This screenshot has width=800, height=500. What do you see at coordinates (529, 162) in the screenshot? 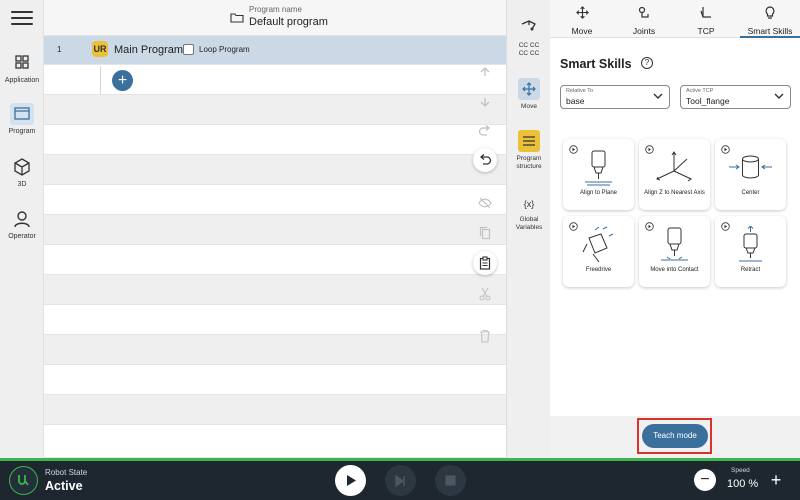
I see `palette-label: Program structure` at bounding box center [529, 162].